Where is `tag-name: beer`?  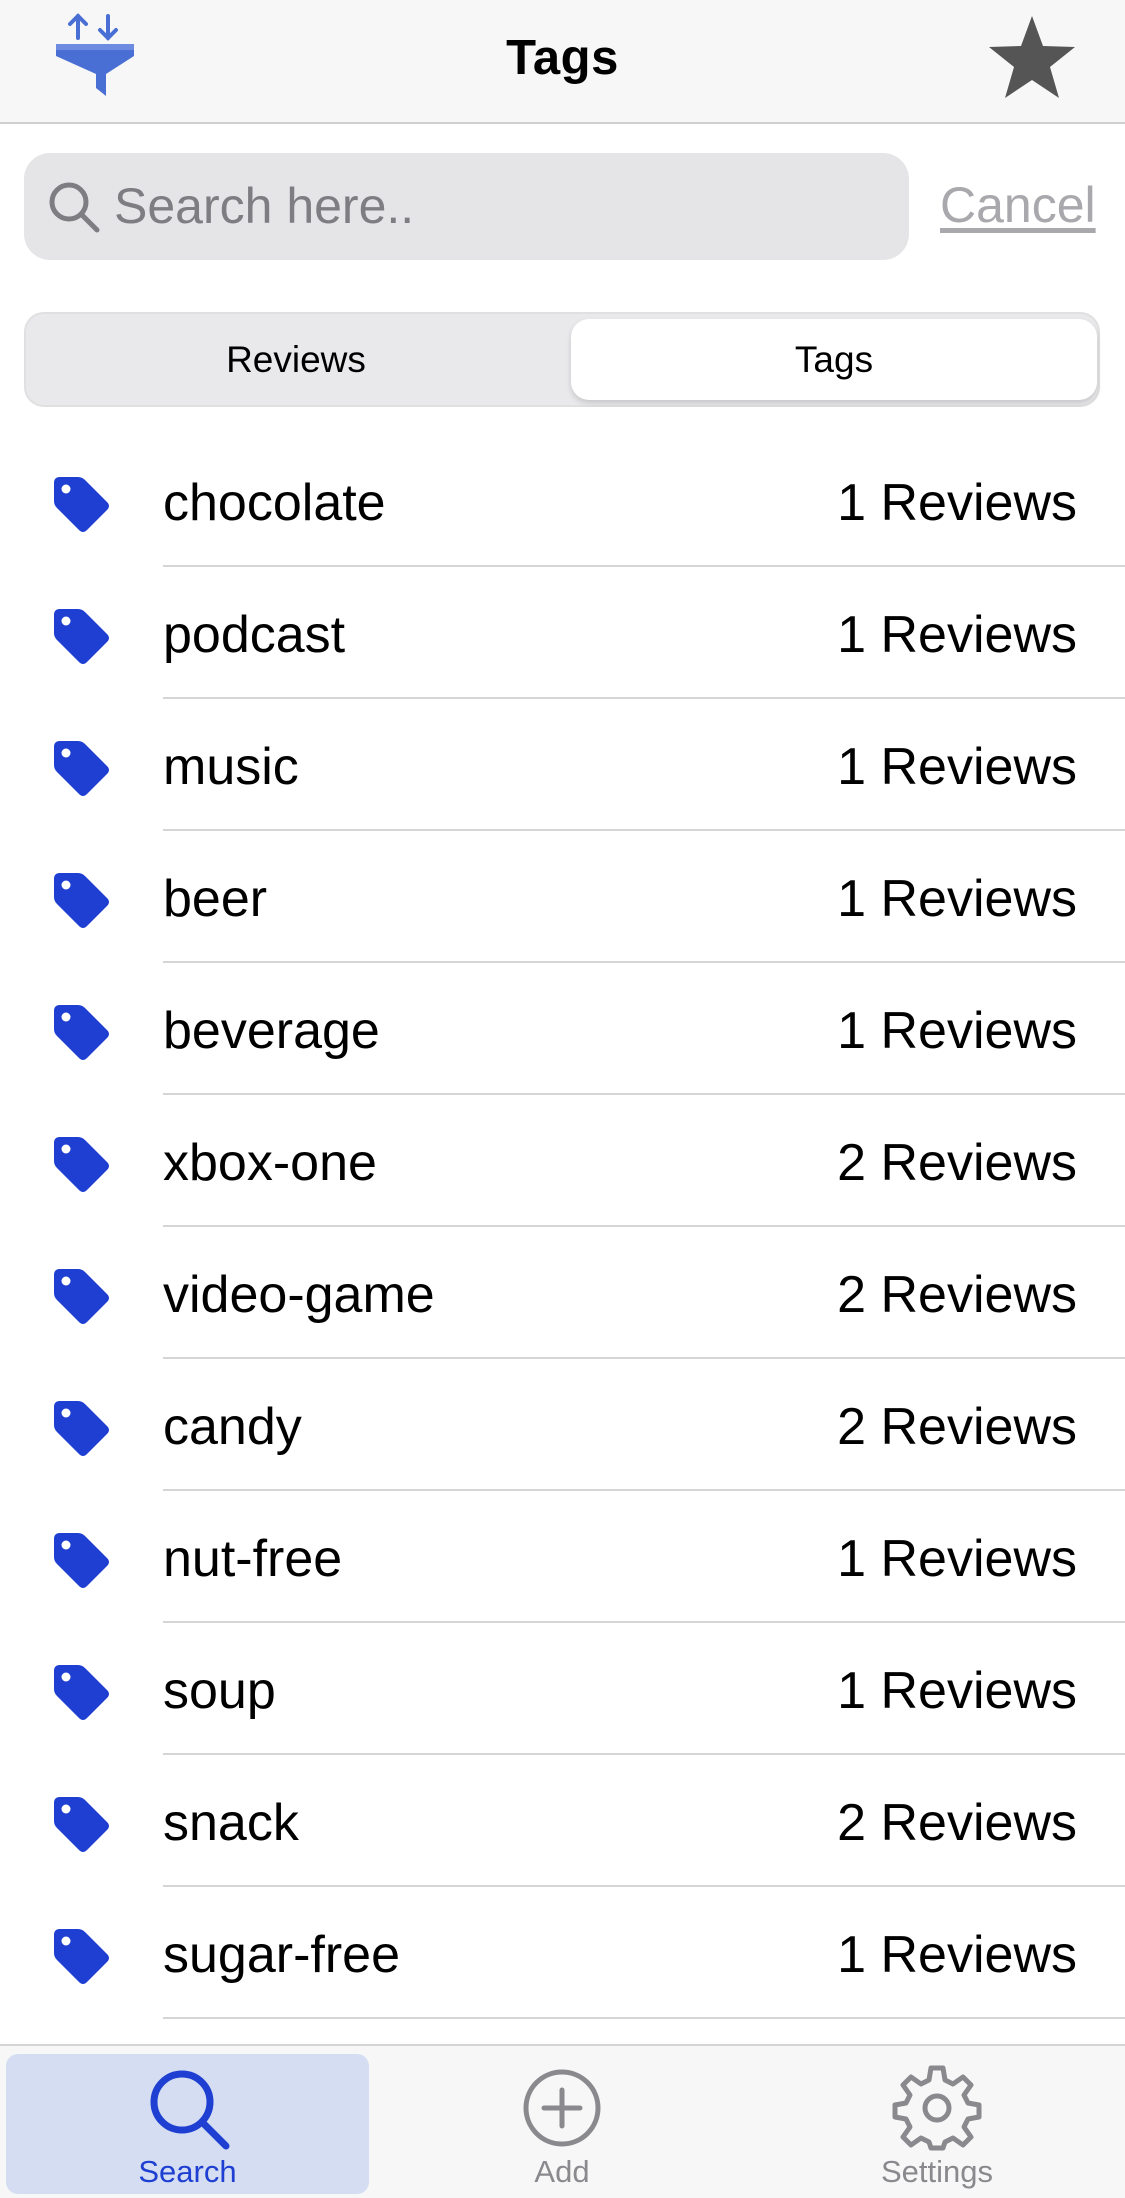 tag-name: beer is located at coordinates (215, 899).